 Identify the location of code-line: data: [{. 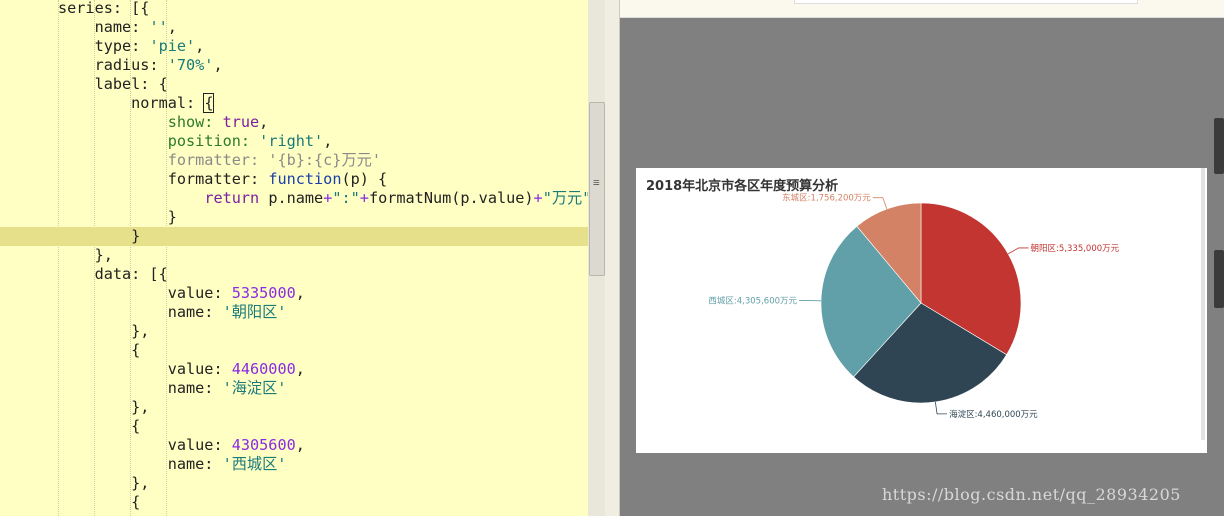
(294, 274).